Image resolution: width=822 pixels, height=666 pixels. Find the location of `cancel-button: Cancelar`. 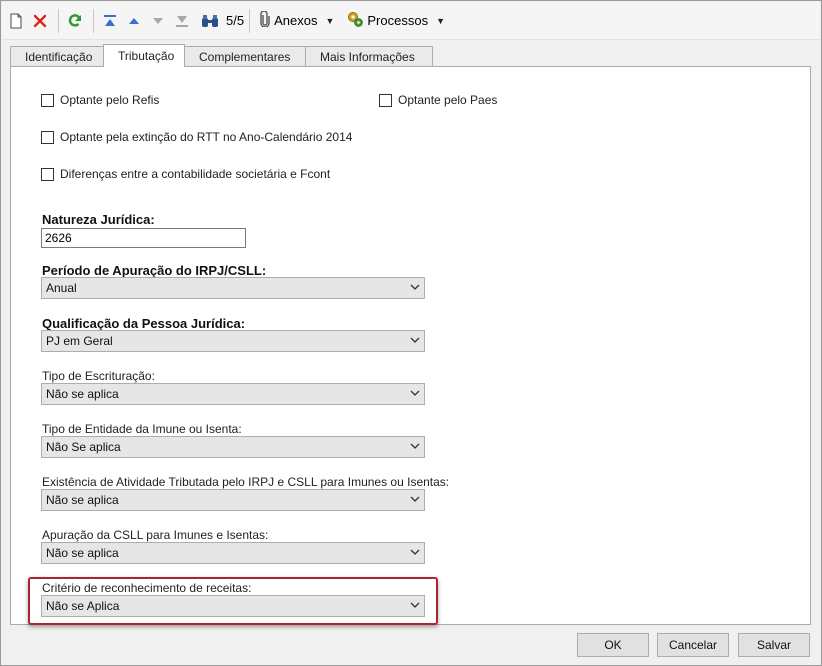

cancel-button: Cancelar is located at coordinates (693, 645).